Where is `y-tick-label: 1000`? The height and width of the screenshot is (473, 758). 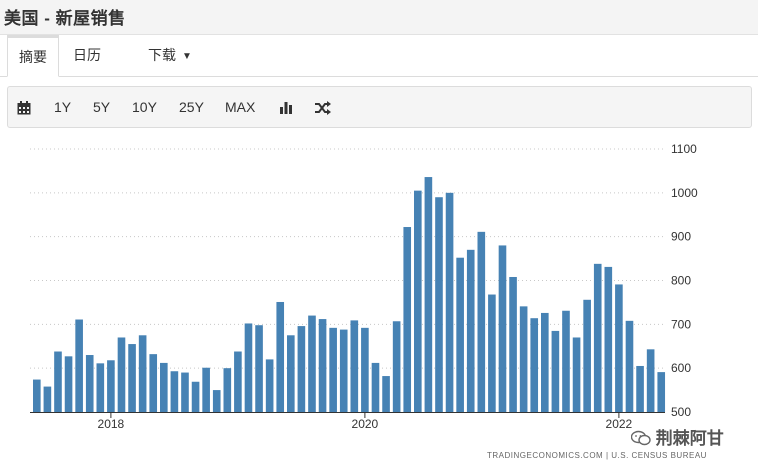 y-tick-label: 1000 is located at coordinates (684, 193).